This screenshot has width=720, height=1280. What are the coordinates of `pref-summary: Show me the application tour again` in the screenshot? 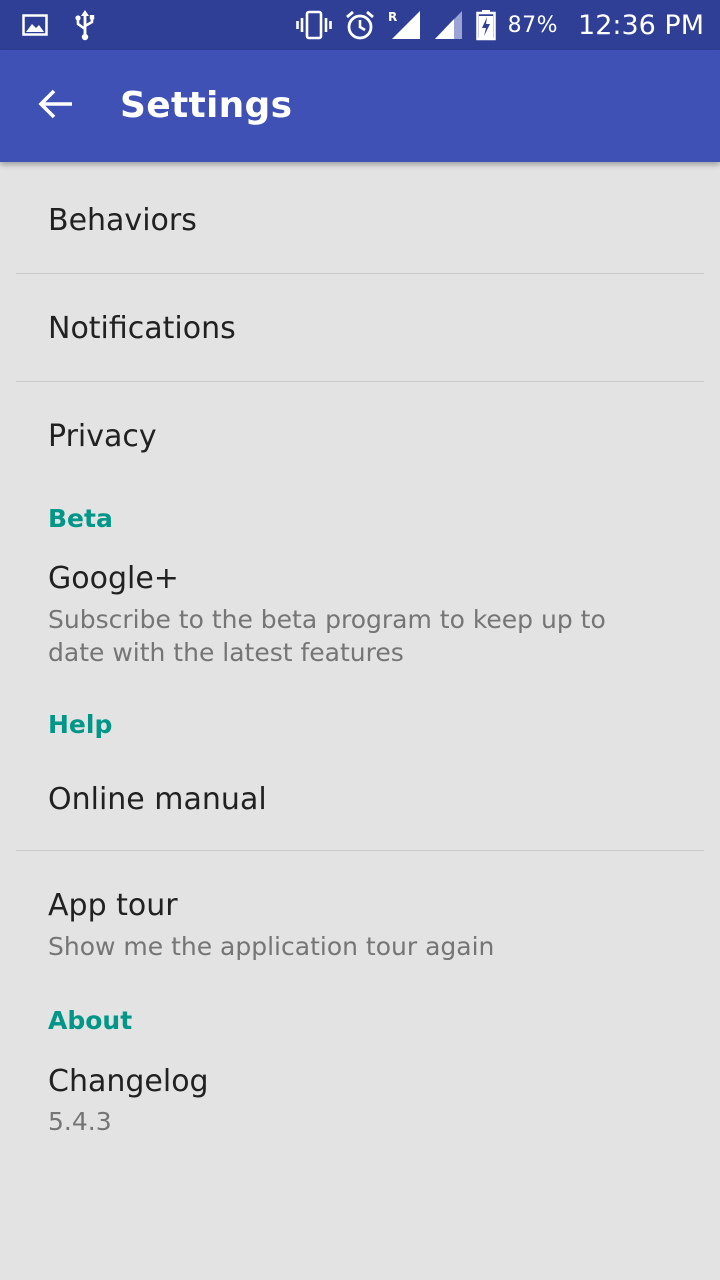 It's located at (271, 946).